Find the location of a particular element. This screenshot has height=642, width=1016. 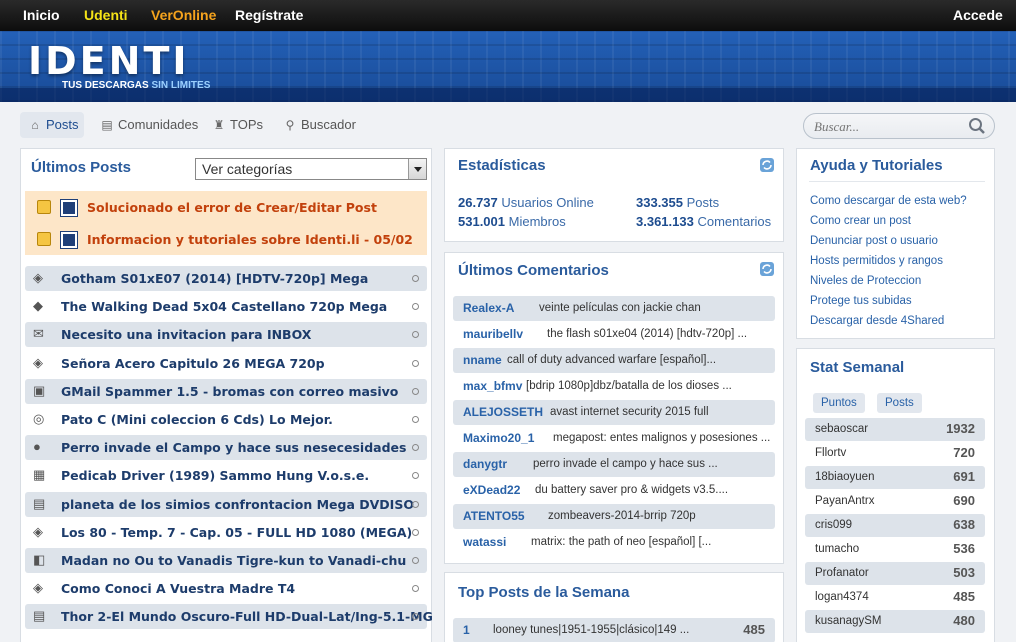

comment-text: zombeavers-2014-brrip 720p is located at coordinates (622, 516).